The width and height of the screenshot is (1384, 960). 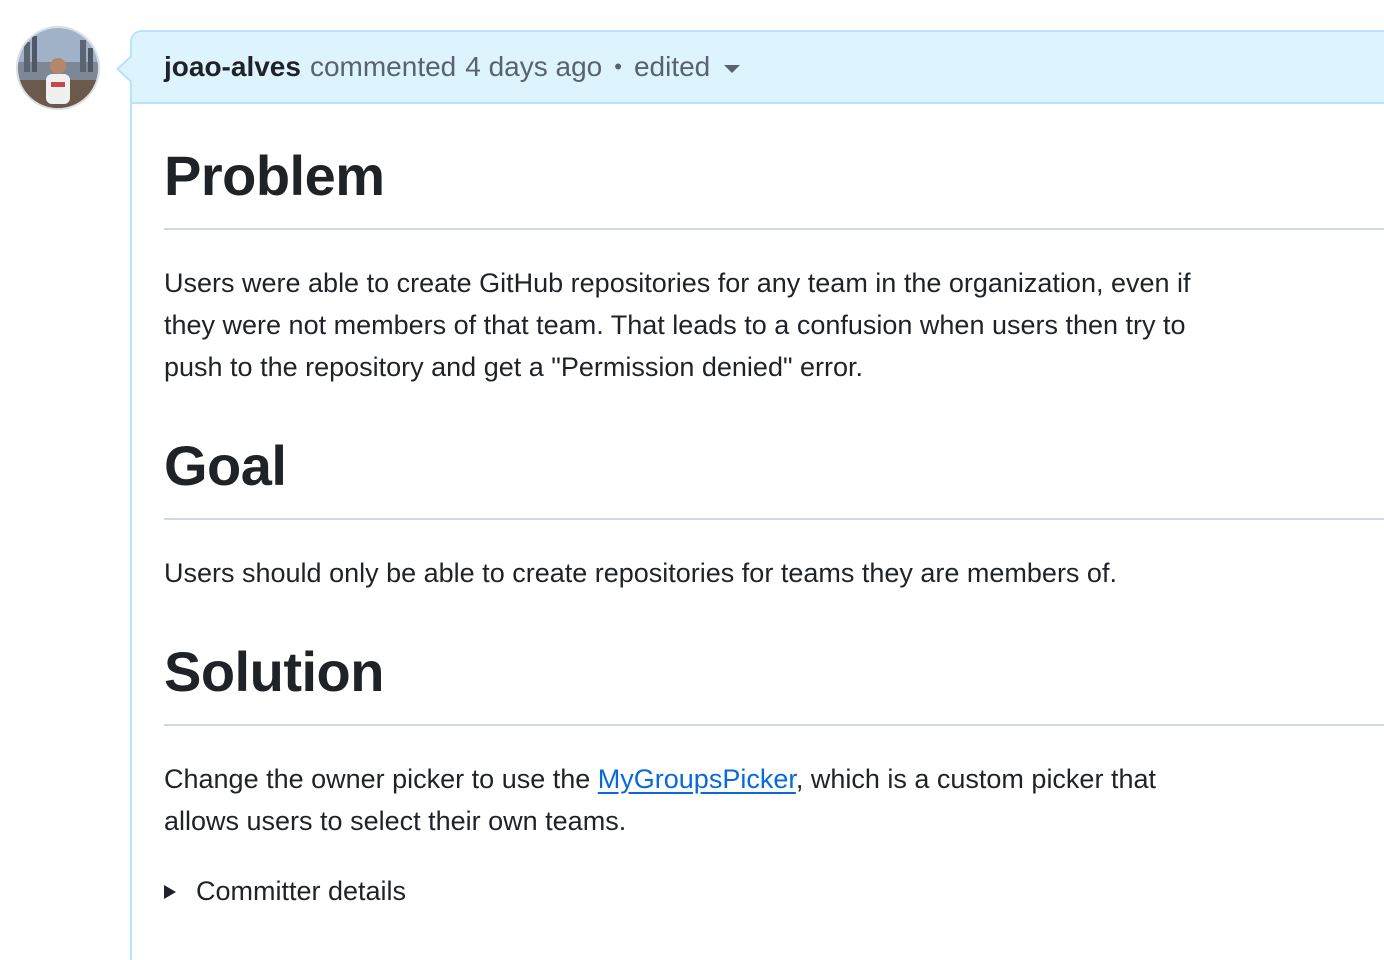 I want to click on caret-down-icon, so click(x=732, y=69).